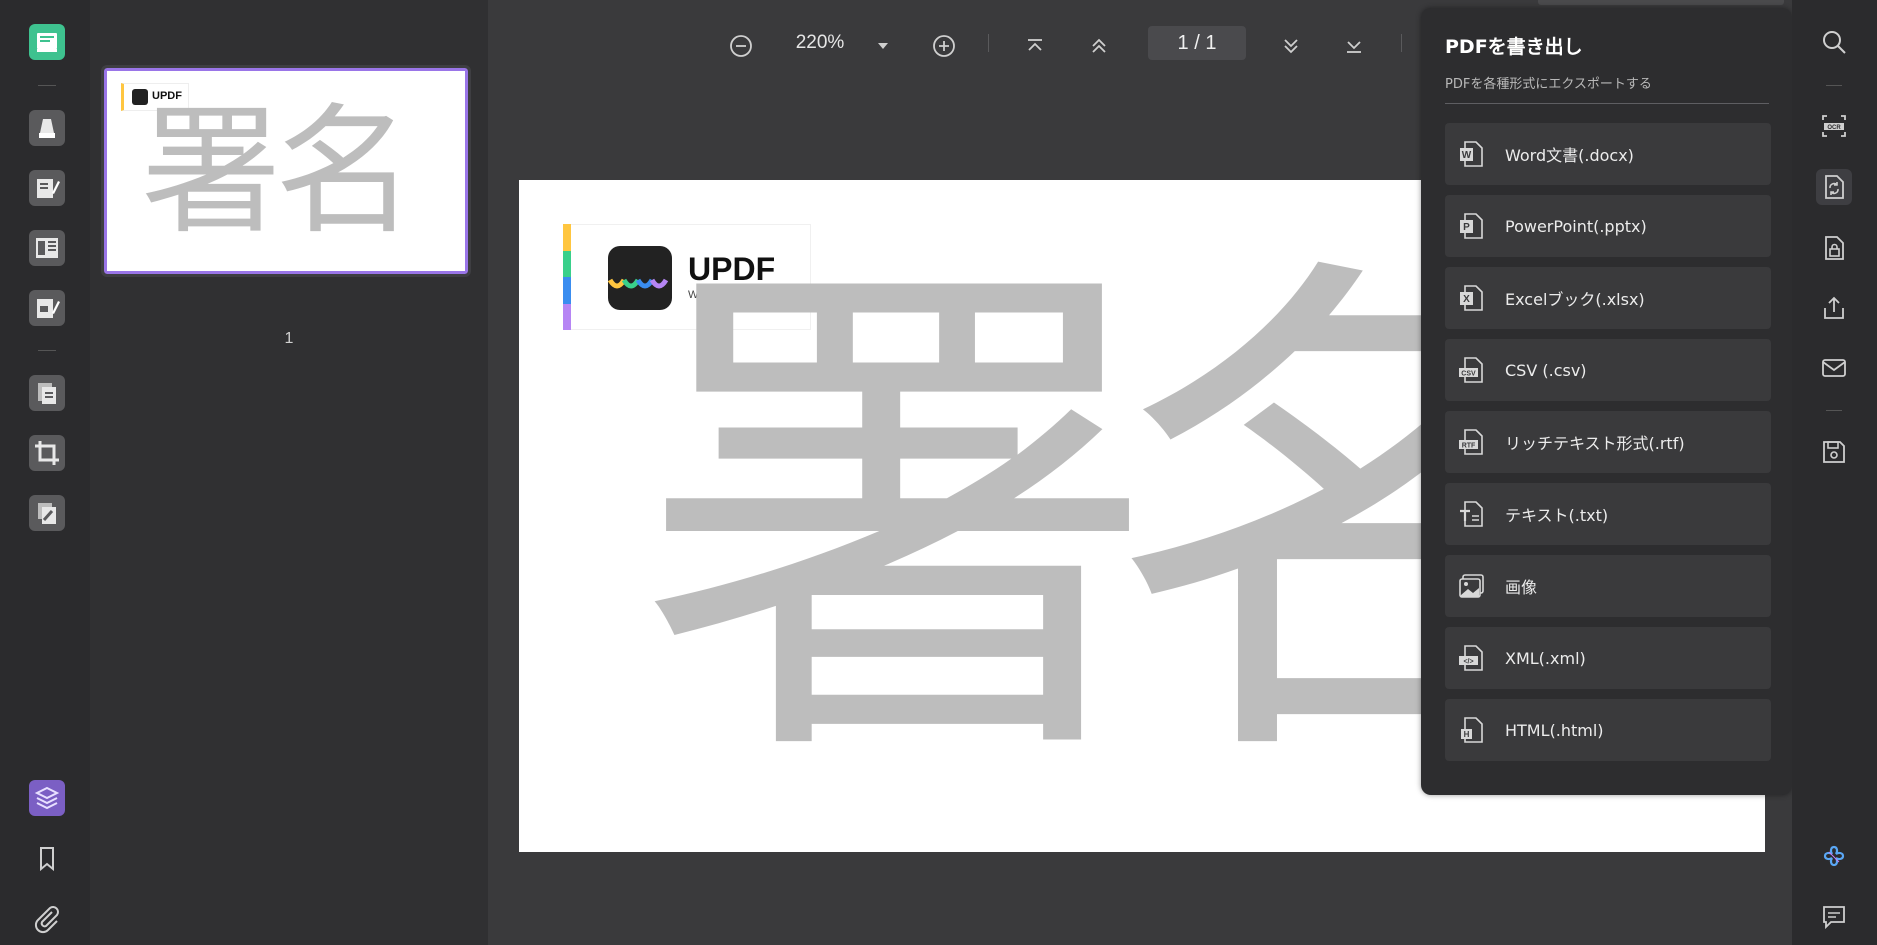 Image resolution: width=1877 pixels, height=945 pixels. Describe the element at coordinates (47, 393) in the screenshot. I see `organize-pages-icon` at that location.